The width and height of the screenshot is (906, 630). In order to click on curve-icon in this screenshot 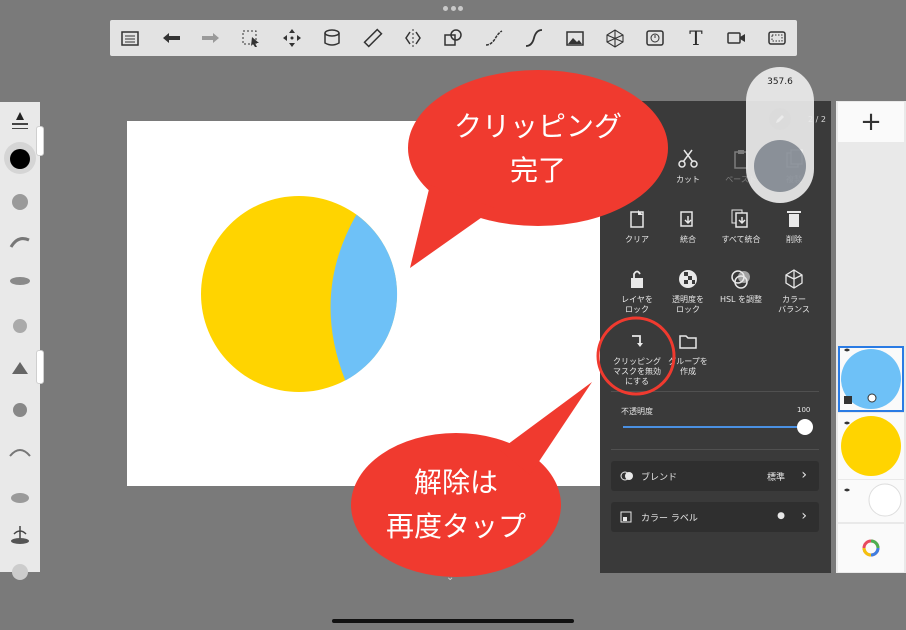, I will do `click(494, 38)`.